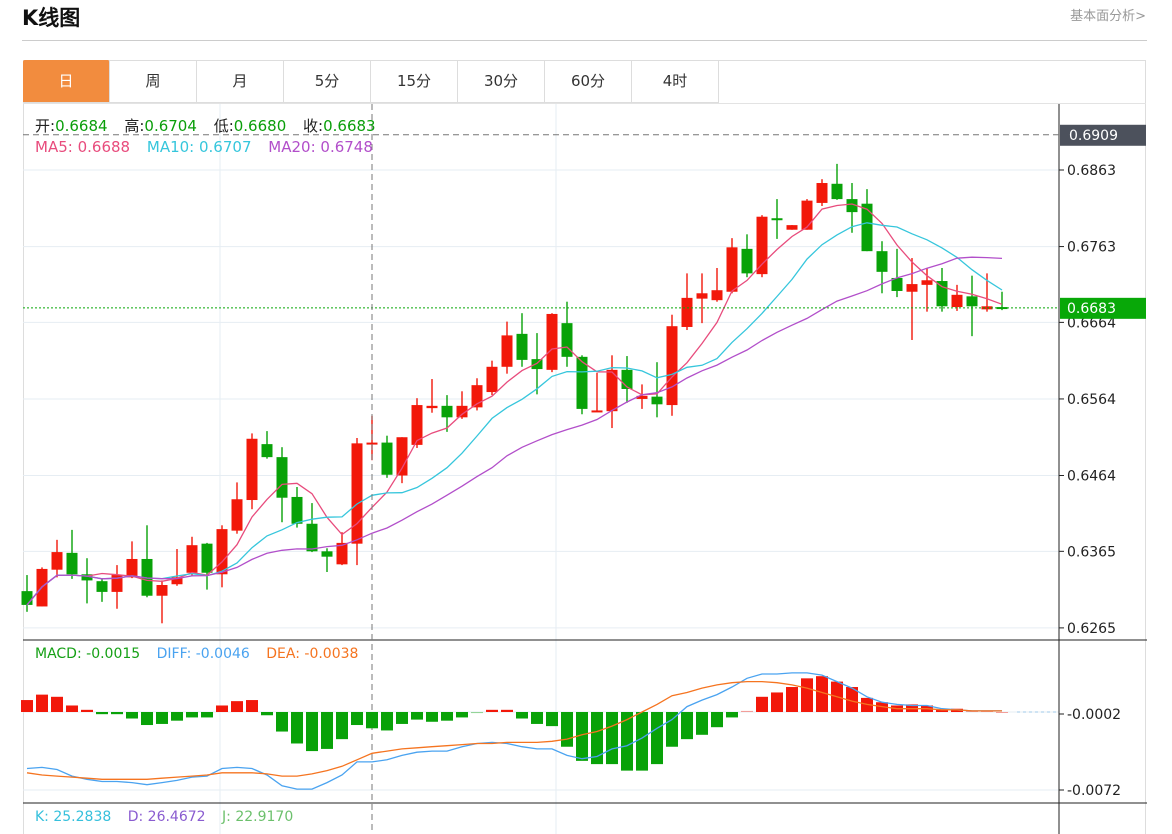  I want to click on macd-info: MACD: -0.0015 DIFF: -0.0046 DEA: -0.0038, so click(196, 654).